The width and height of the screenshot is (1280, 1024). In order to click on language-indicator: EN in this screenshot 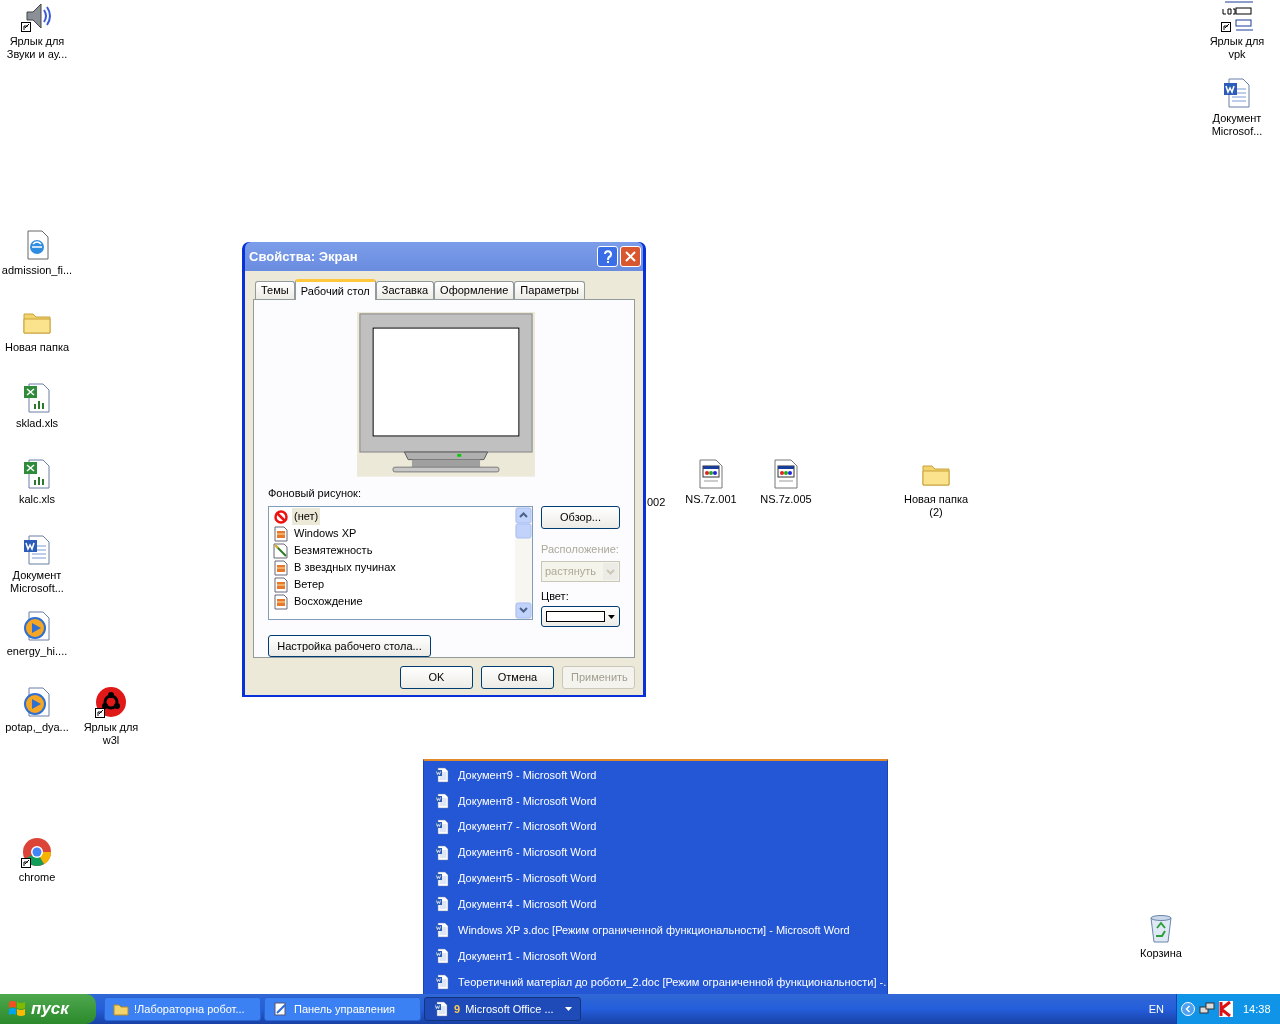, I will do `click(1156, 1009)`.